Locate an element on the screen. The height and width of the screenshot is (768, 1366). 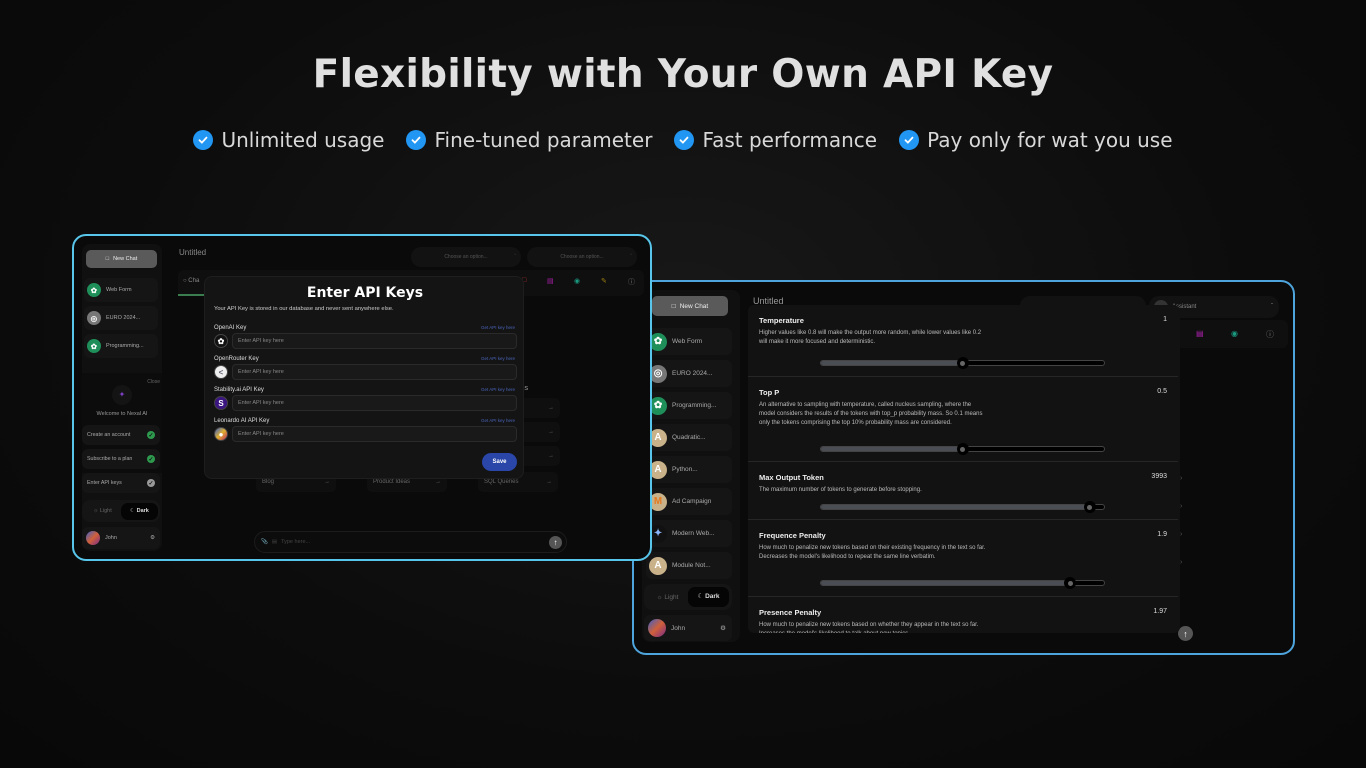
feature-item: Pay only for wat you use is located at coordinates (1036, 140).